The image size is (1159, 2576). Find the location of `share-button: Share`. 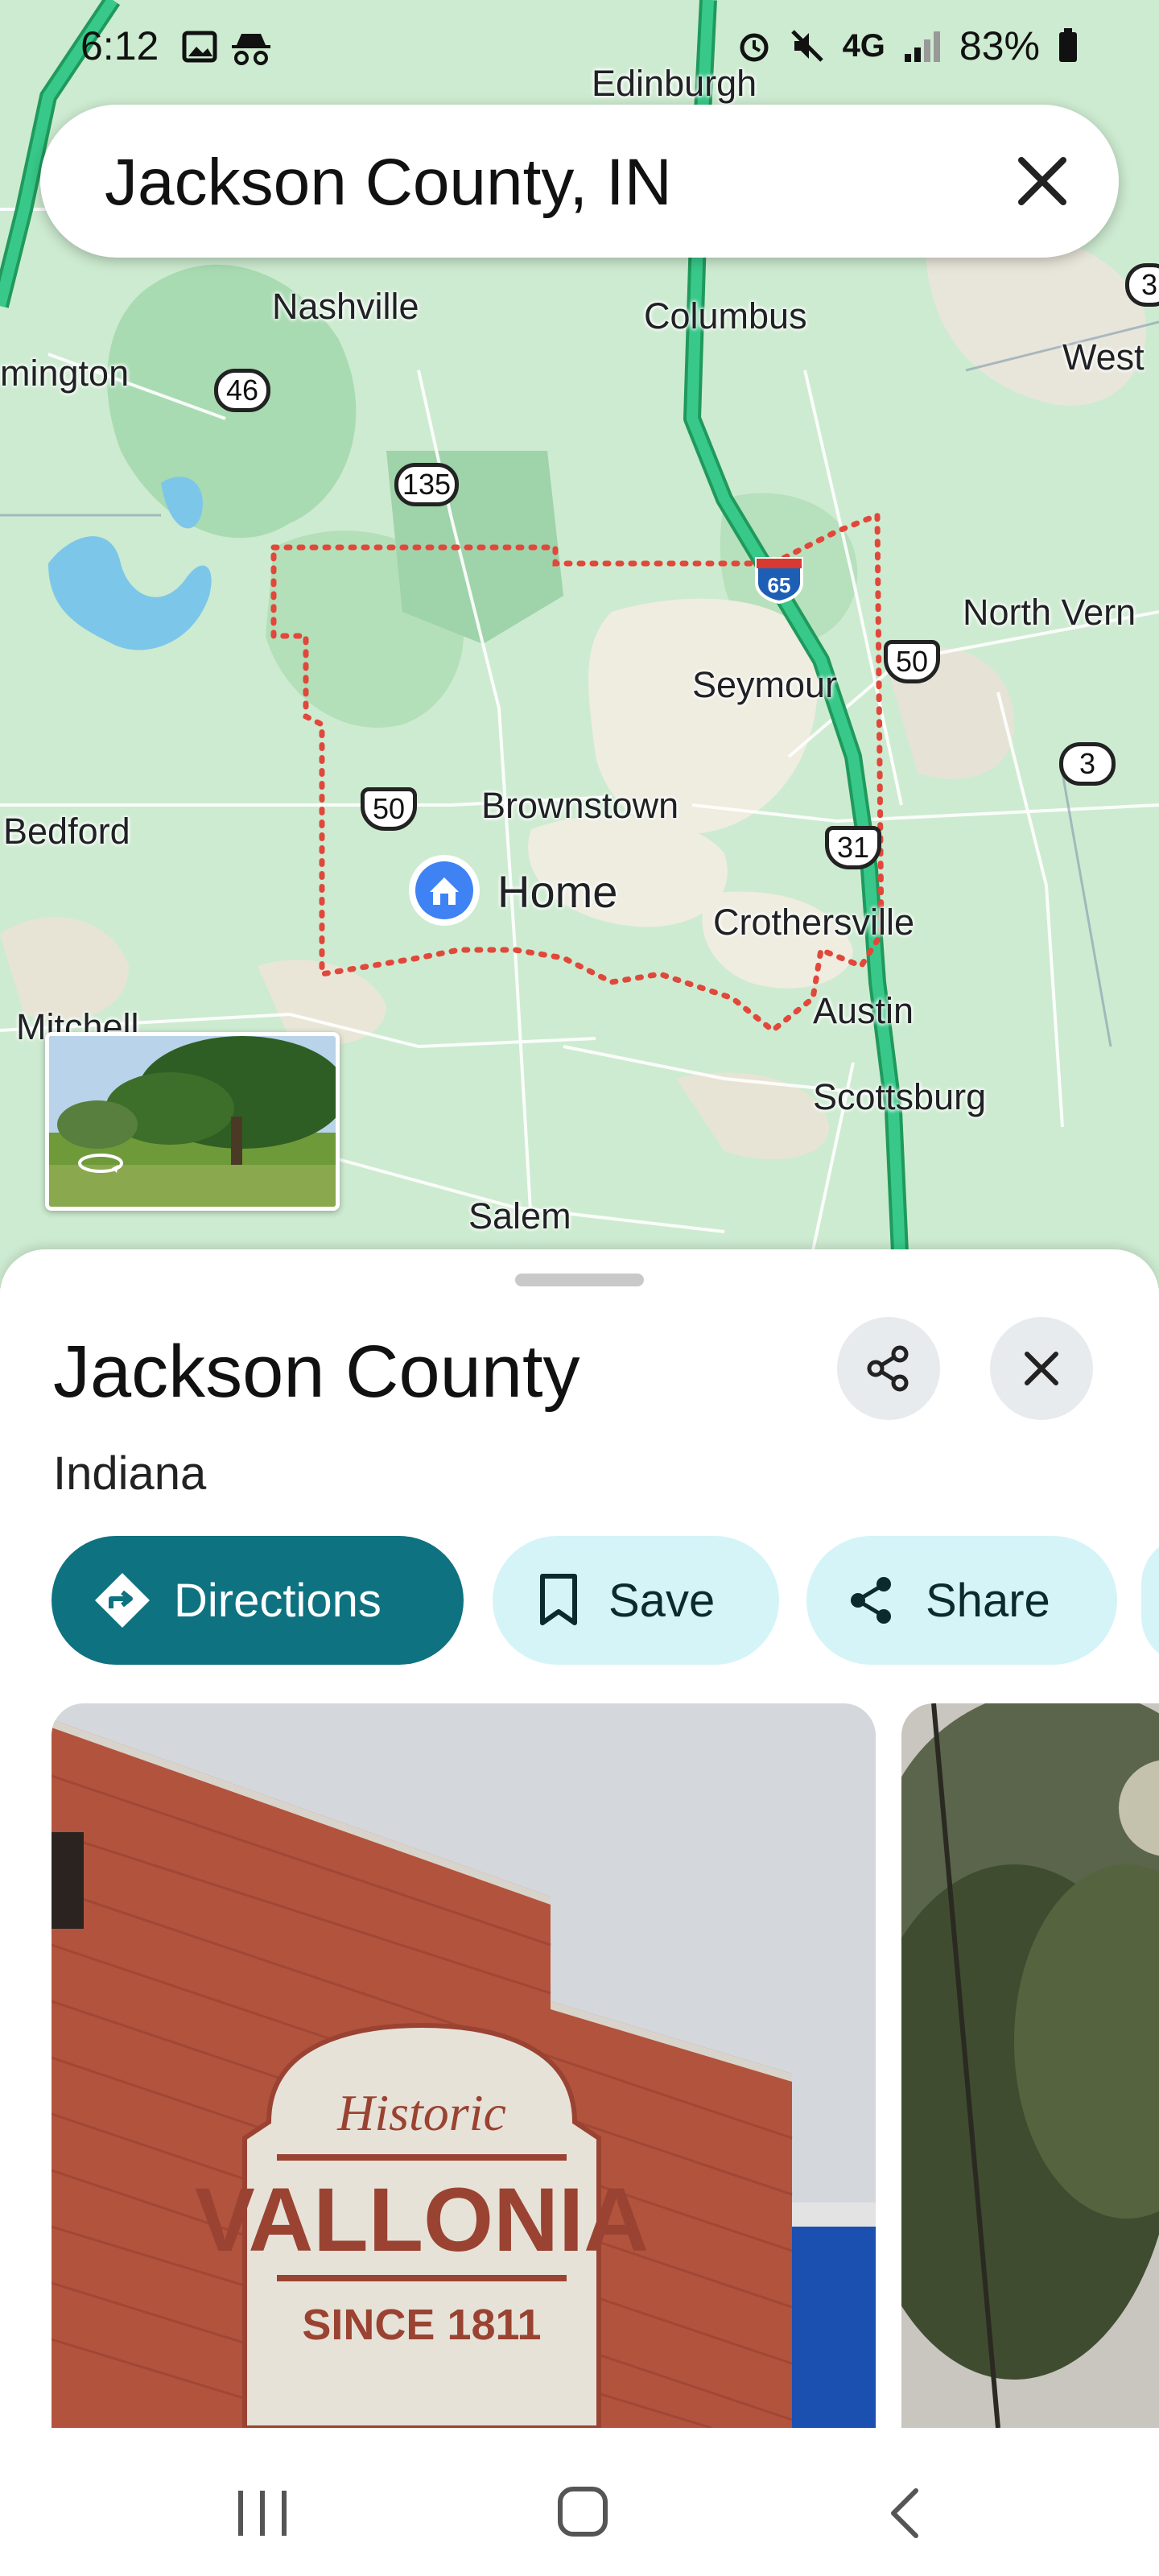

share-button: Share is located at coordinates (962, 1600).